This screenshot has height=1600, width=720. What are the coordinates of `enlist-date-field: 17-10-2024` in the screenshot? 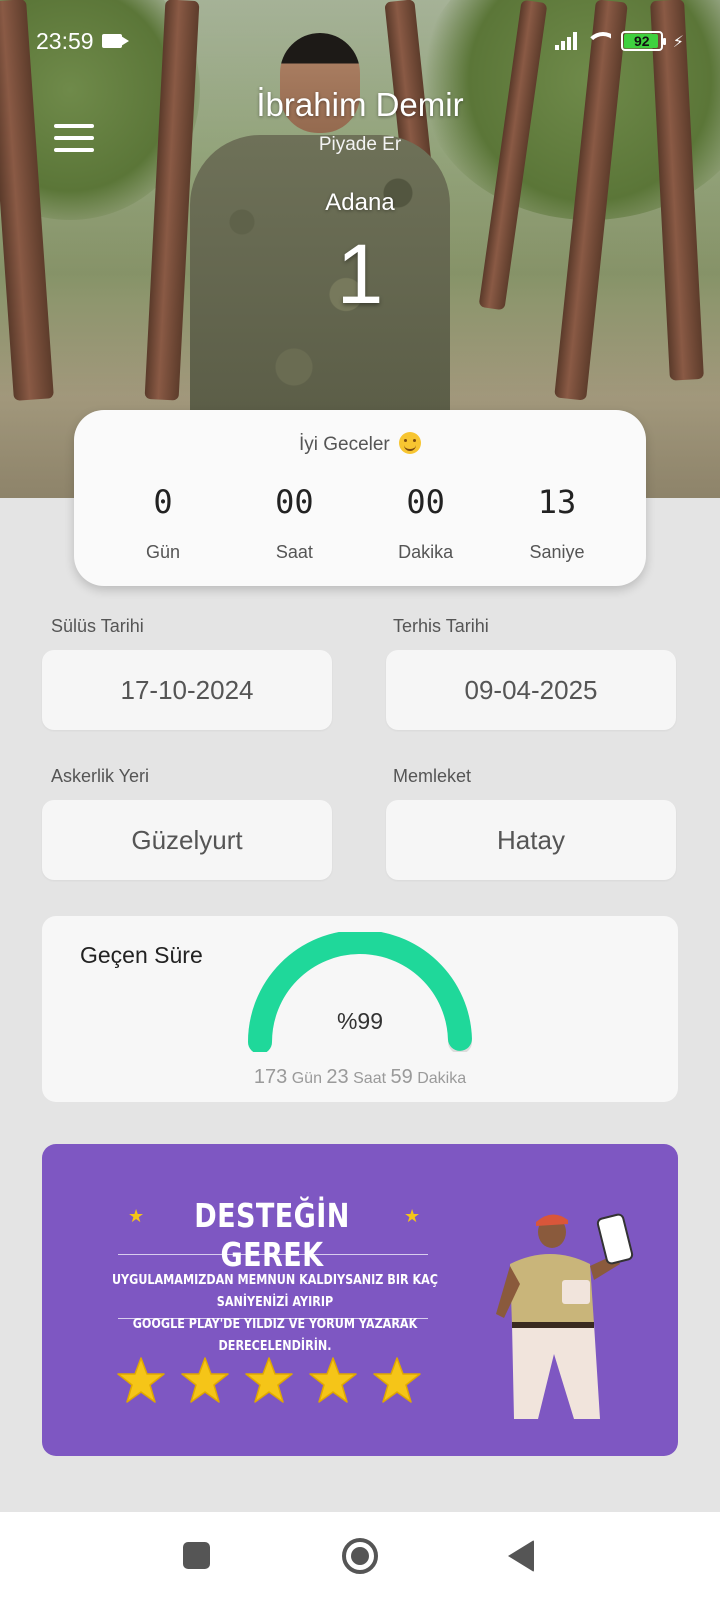 It's located at (187, 690).